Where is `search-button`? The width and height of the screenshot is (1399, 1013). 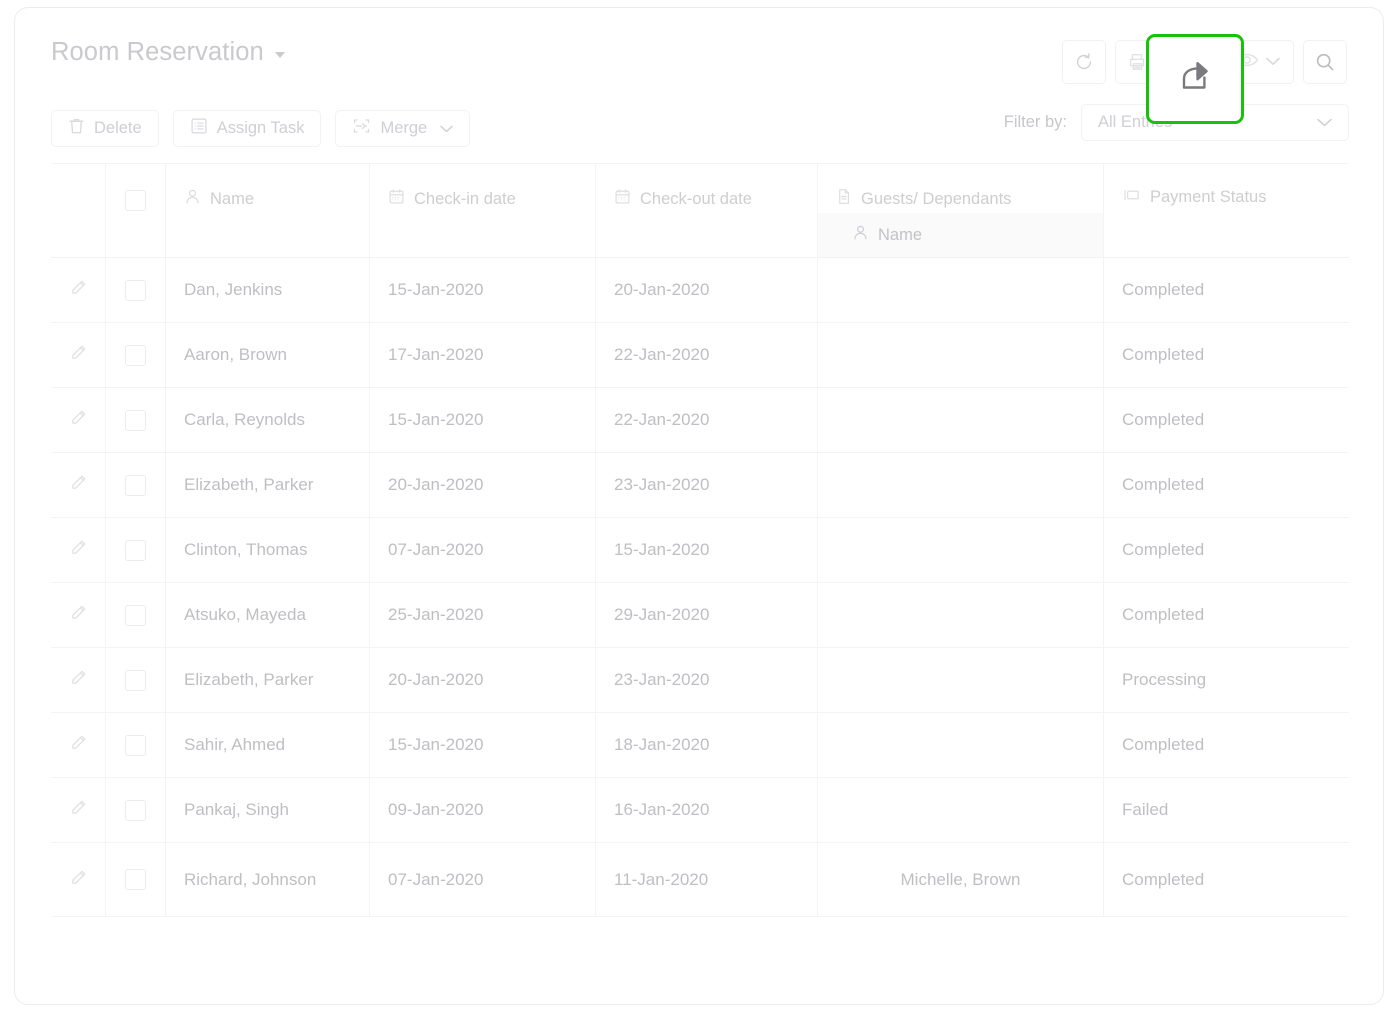 search-button is located at coordinates (1325, 62).